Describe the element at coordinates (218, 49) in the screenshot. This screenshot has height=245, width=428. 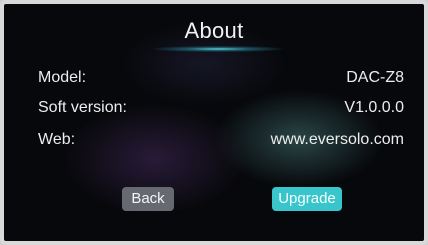
I see `title-underline` at that location.